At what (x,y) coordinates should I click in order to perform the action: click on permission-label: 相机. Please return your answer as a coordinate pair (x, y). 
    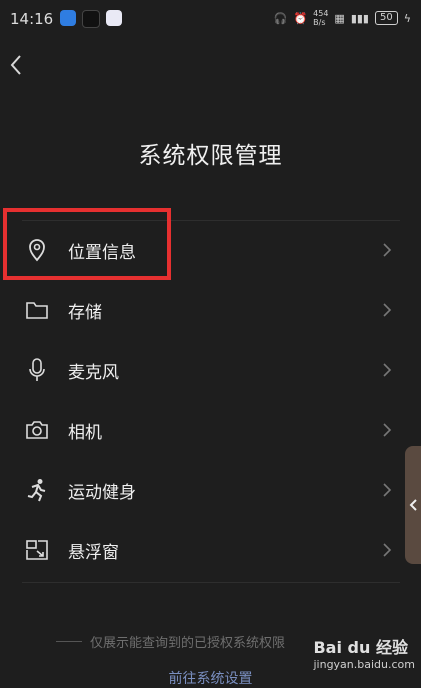
    Looking at the image, I should click on (85, 432).